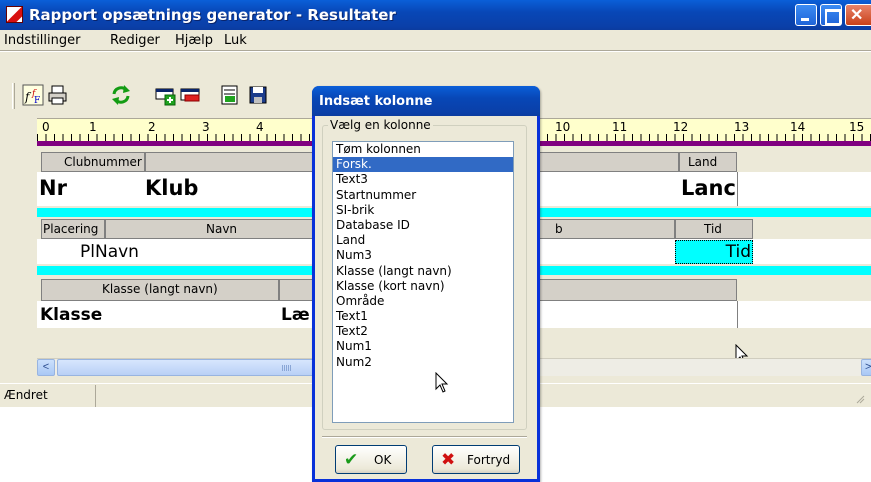 The width and height of the screenshot is (871, 482). I want to click on mouse-cursor-icon, so click(442, 382).